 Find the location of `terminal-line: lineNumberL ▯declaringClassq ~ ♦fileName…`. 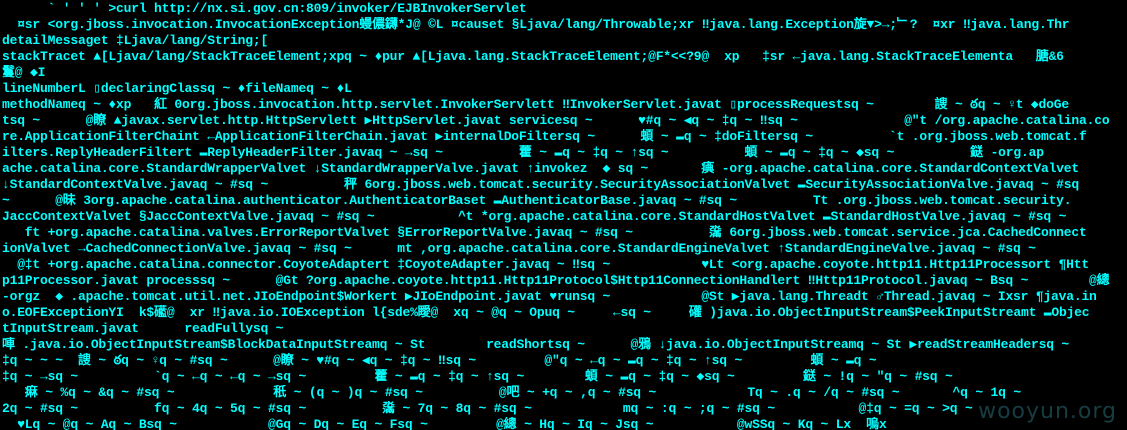

terminal-line: lineNumberL ▯declaringClassq ~ ♦fileName… is located at coordinates (177, 88).